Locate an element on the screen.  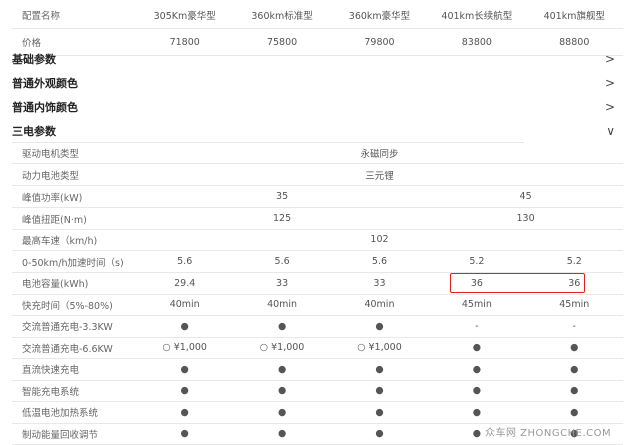
row-label: 交流普通充电-3.3KW is located at coordinates (67, 327).